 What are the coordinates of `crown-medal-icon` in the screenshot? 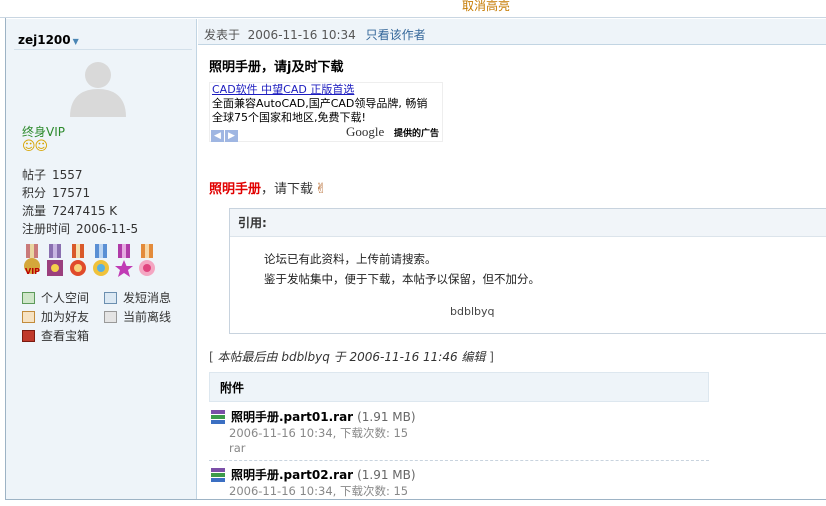 It's located at (101, 260).